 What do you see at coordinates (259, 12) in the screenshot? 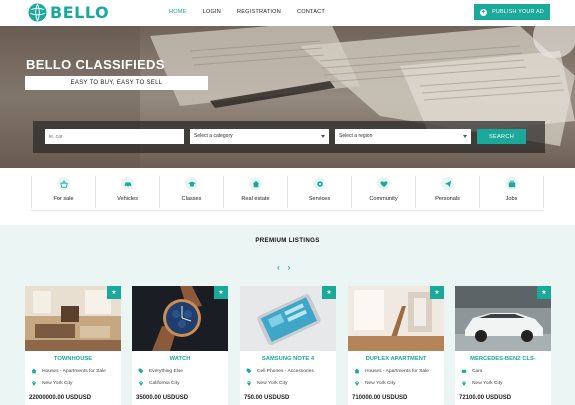
I see `nav-registration: REGISTRATION` at bounding box center [259, 12].